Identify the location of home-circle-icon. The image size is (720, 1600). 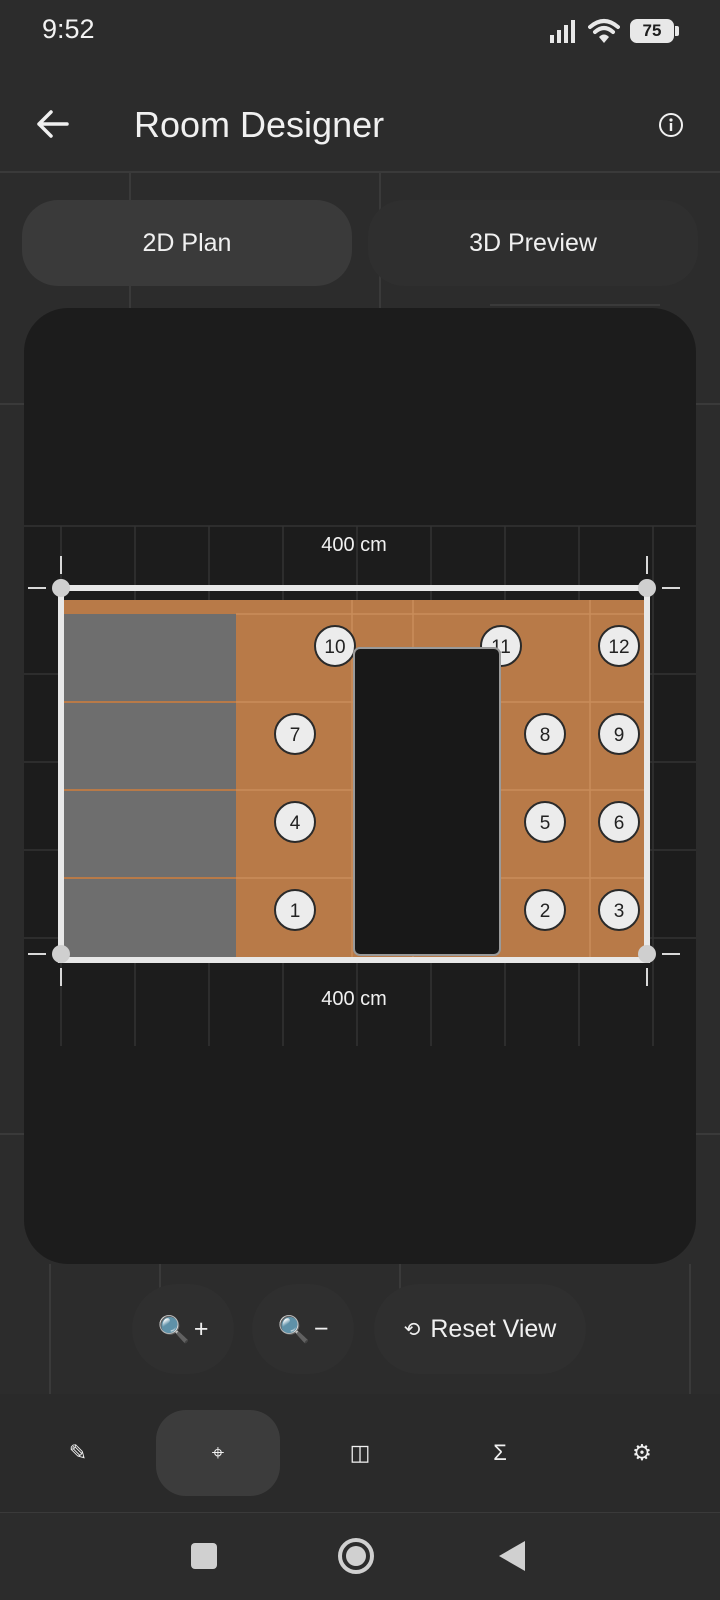
(356, 1556).